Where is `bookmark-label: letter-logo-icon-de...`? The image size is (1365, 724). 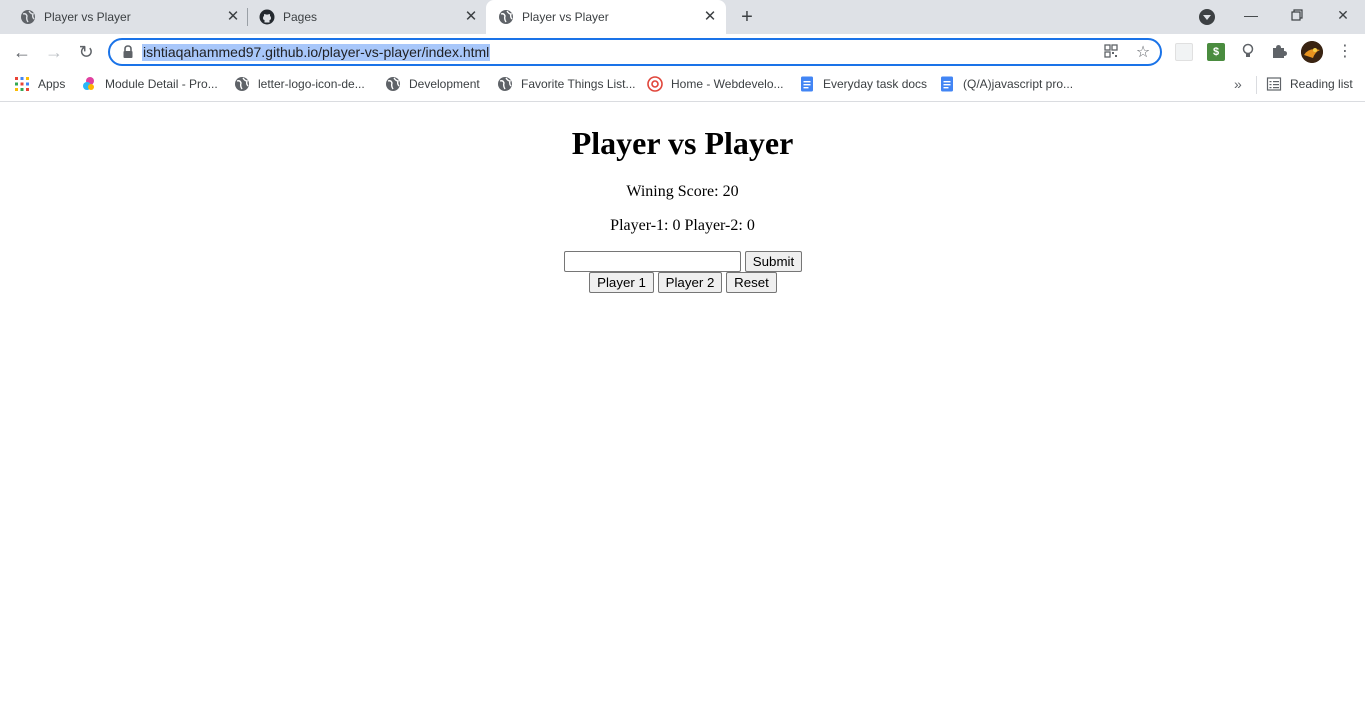 bookmark-label: letter-logo-icon-de... is located at coordinates (311, 84).